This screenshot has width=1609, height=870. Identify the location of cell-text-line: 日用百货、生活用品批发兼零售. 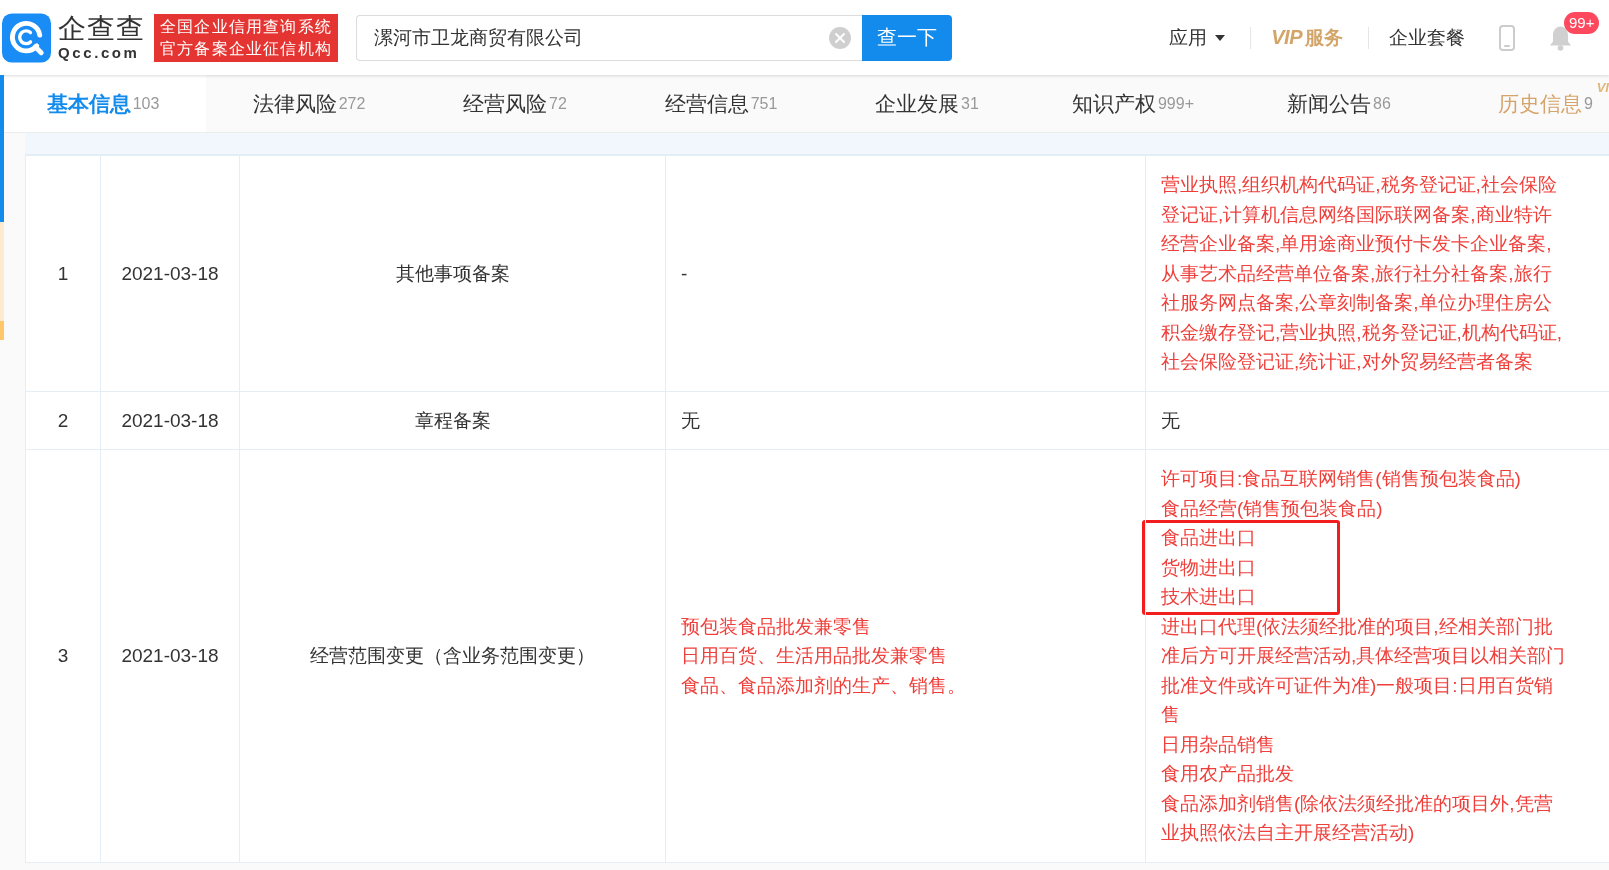
(814, 656).